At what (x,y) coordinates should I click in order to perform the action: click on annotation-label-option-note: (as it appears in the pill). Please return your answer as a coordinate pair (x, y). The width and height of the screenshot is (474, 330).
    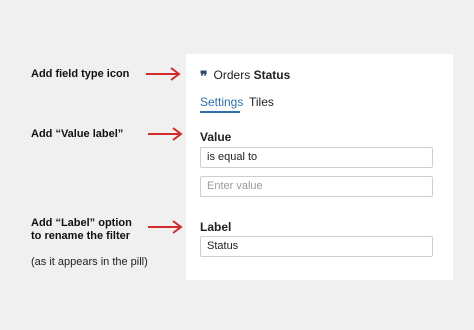
    Looking at the image, I should click on (89, 262).